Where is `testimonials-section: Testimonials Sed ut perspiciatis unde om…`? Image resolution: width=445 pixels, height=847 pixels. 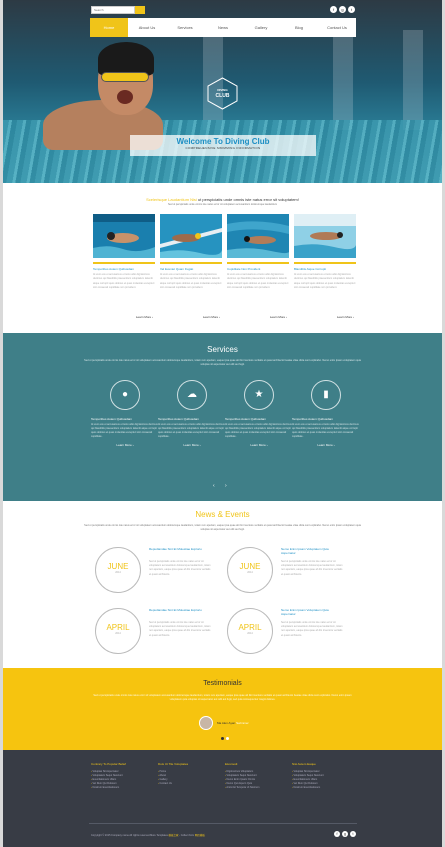
testimonials-section: Testimonials Sed ut perspiciatis unde om… is located at coordinates (222, 709).